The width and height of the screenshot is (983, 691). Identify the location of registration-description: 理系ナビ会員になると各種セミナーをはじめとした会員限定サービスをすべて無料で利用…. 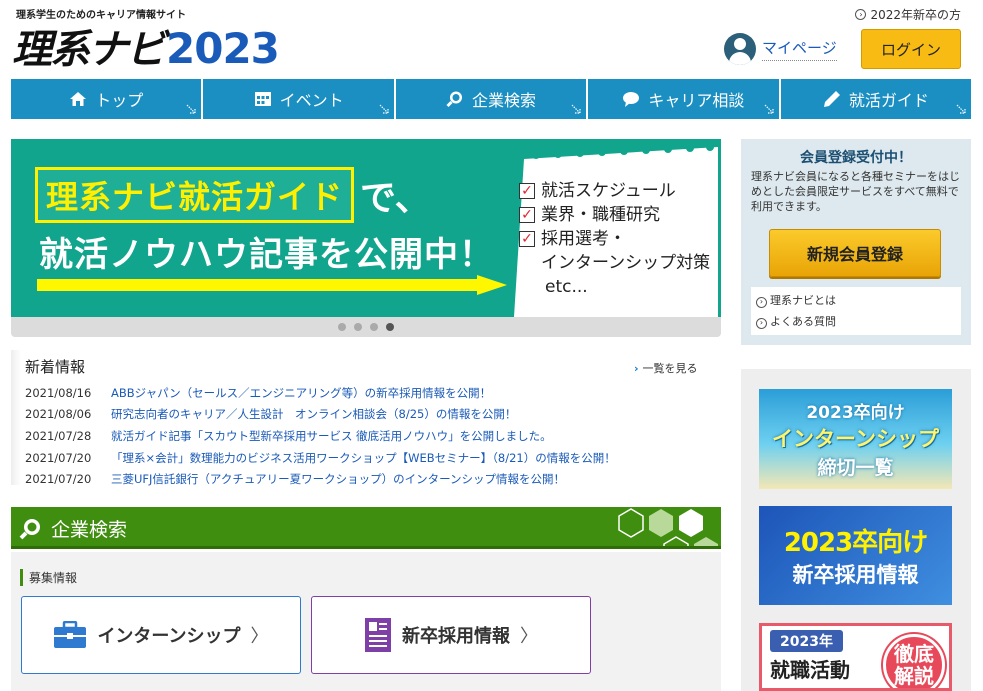
(855, 191).